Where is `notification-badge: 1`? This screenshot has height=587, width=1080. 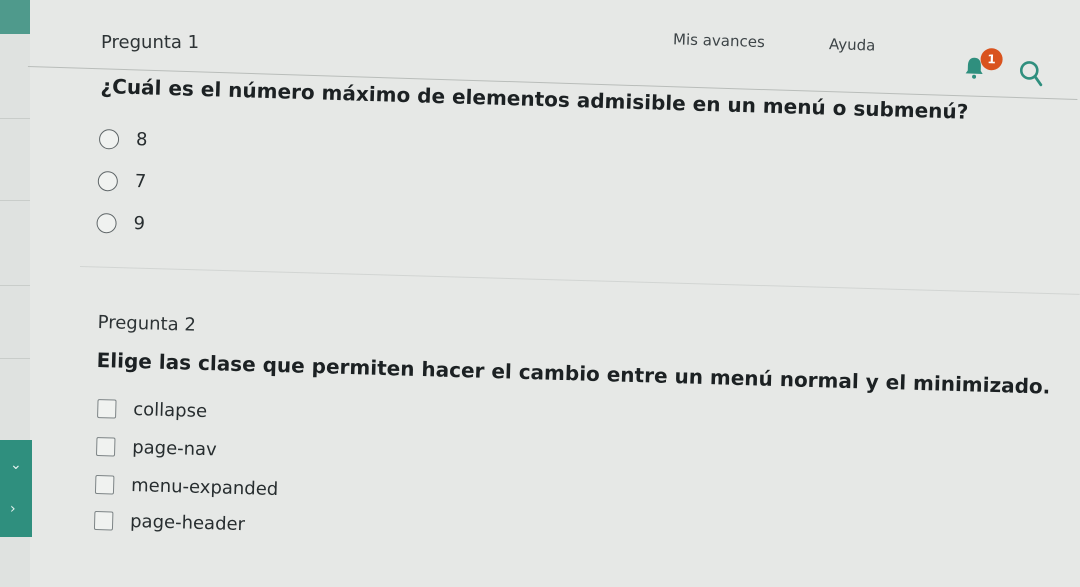
notification-badge: 1 is located at coordinates (991, 59).